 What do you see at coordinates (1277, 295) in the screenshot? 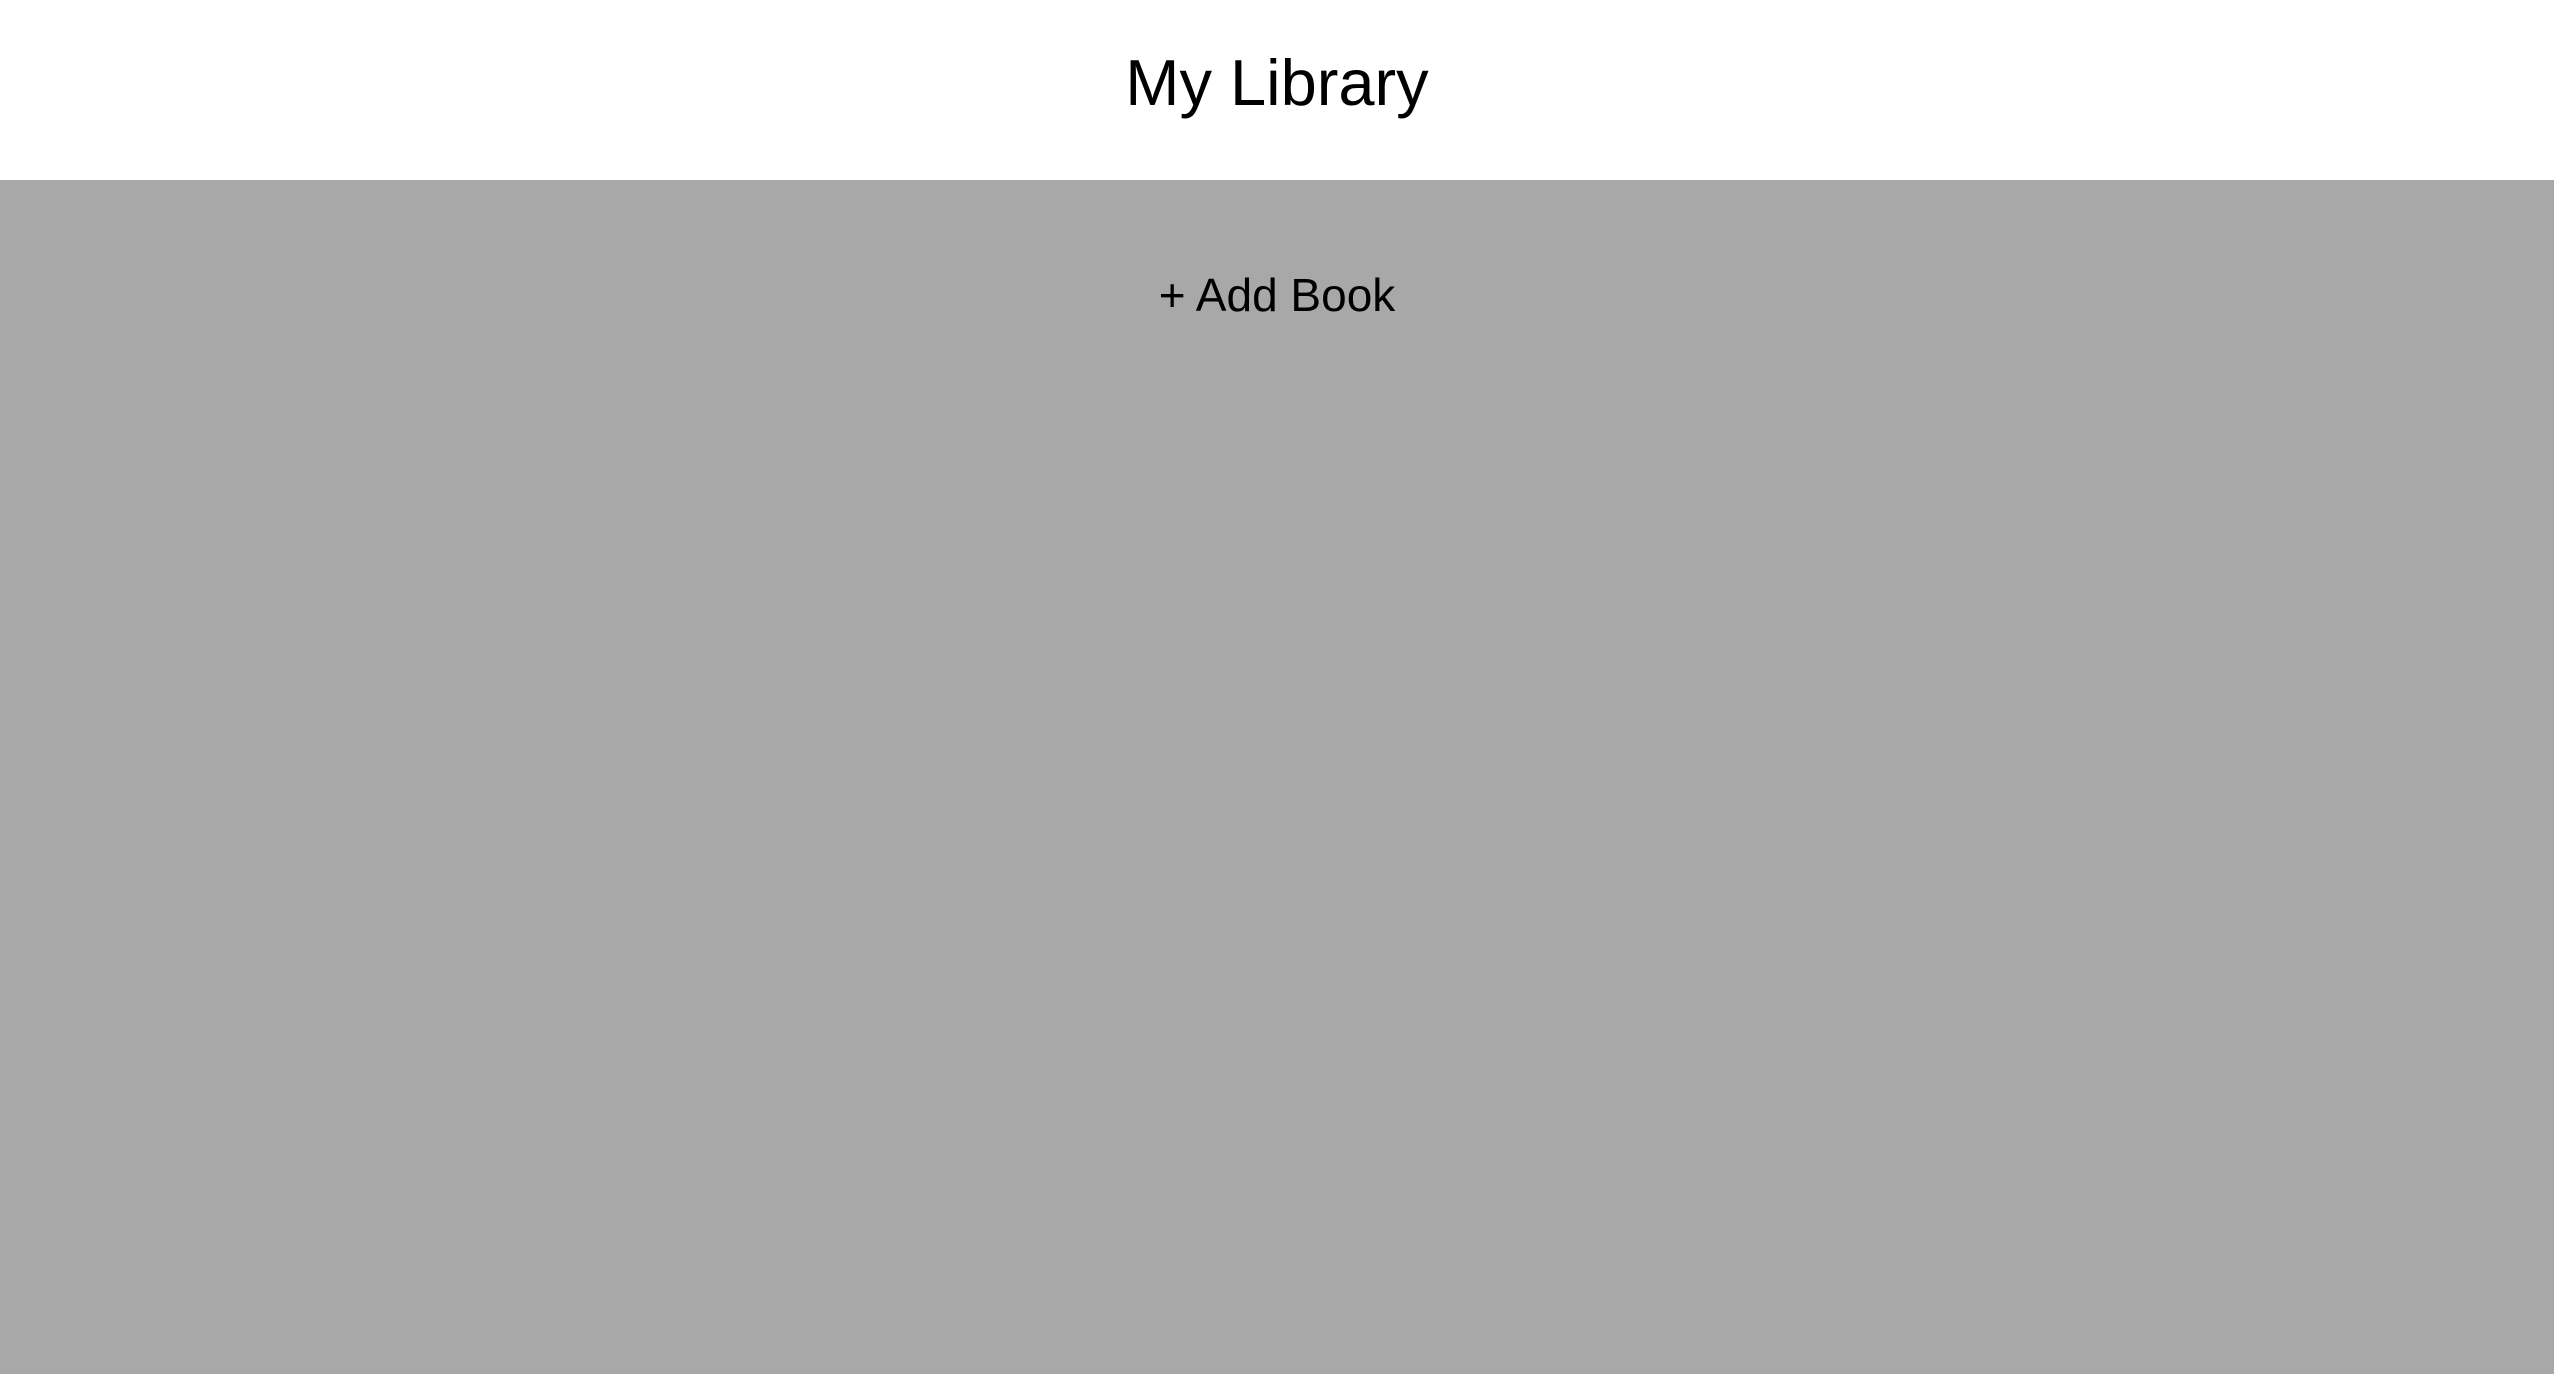
I see `add-book-button: + Add Book` at bounding box center [1277, 295].